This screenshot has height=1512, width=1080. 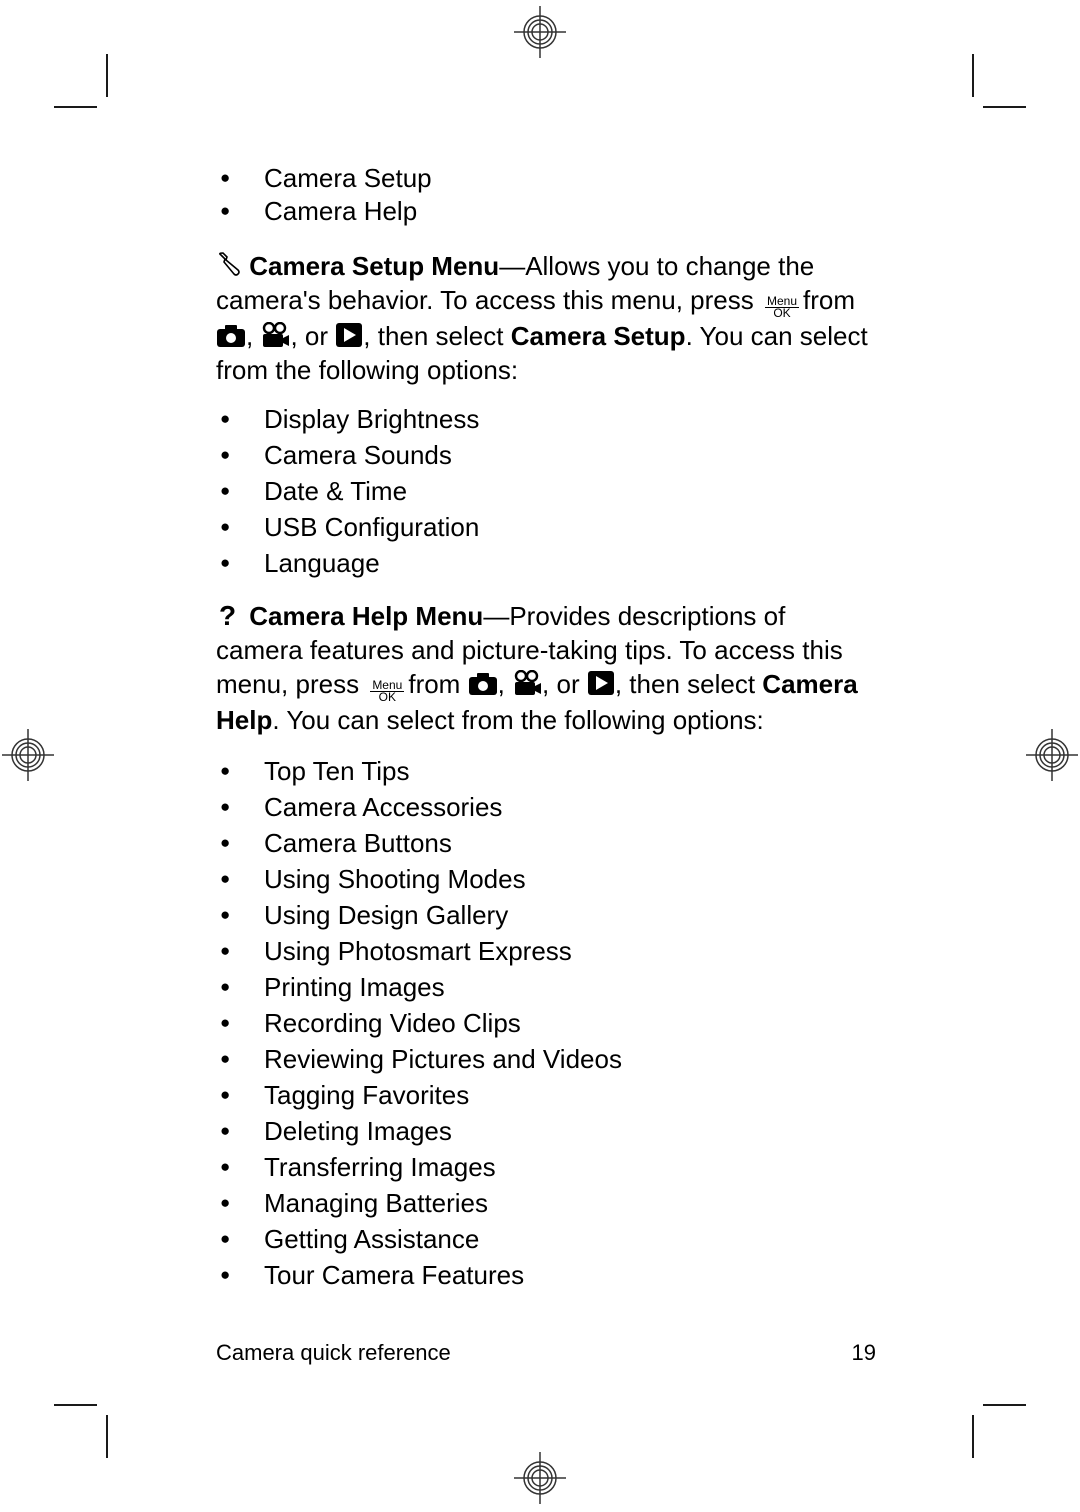 What do you see at coordinates (333, 1352) in the screenshot?
I see `footer-section-title: Camera quick reference` at bounding box center [333, 1352].